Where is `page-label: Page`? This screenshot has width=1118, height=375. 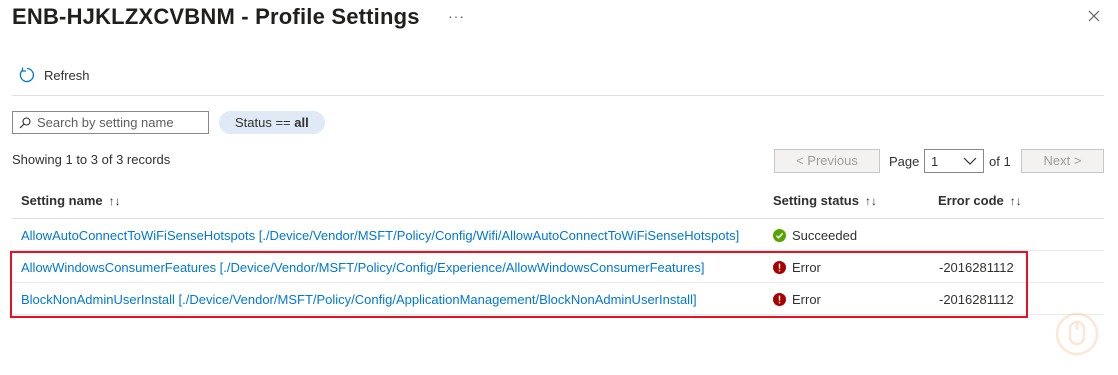 page-label: Page is located at coordinates (904, 161).